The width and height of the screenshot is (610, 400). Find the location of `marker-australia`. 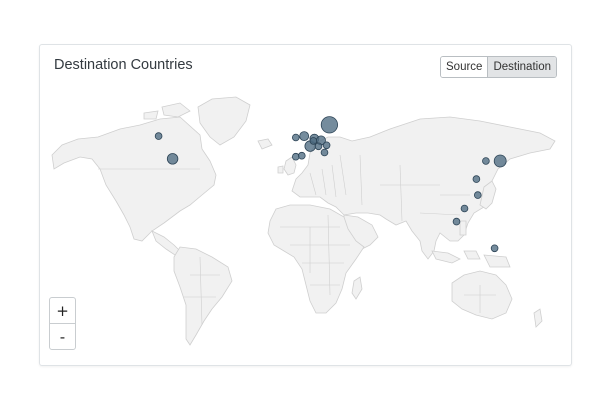

marker-australia is located at coordinates (494, 248).